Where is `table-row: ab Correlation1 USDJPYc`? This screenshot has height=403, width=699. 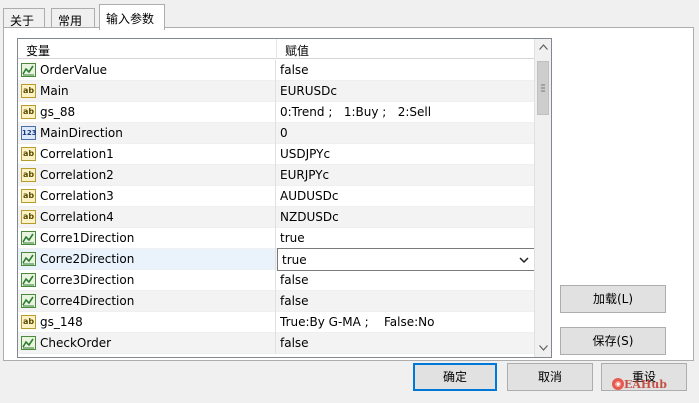 table-row: ab Correlation1 USDJPYc is located at coordinates (277, 154).